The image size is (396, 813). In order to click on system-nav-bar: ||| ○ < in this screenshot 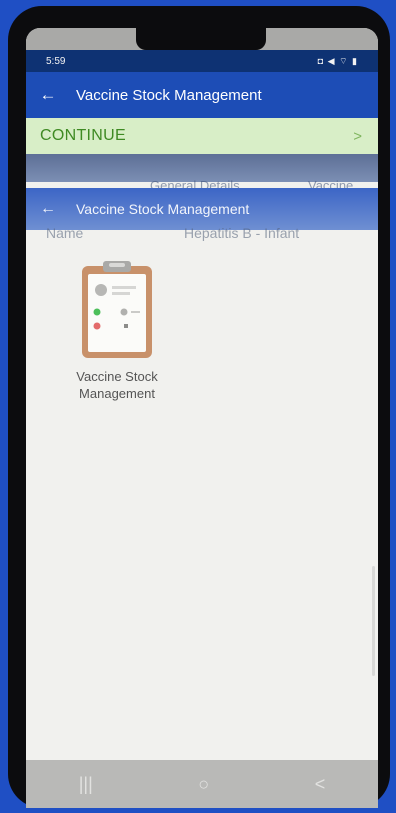, I will do `click(202, 784)`.